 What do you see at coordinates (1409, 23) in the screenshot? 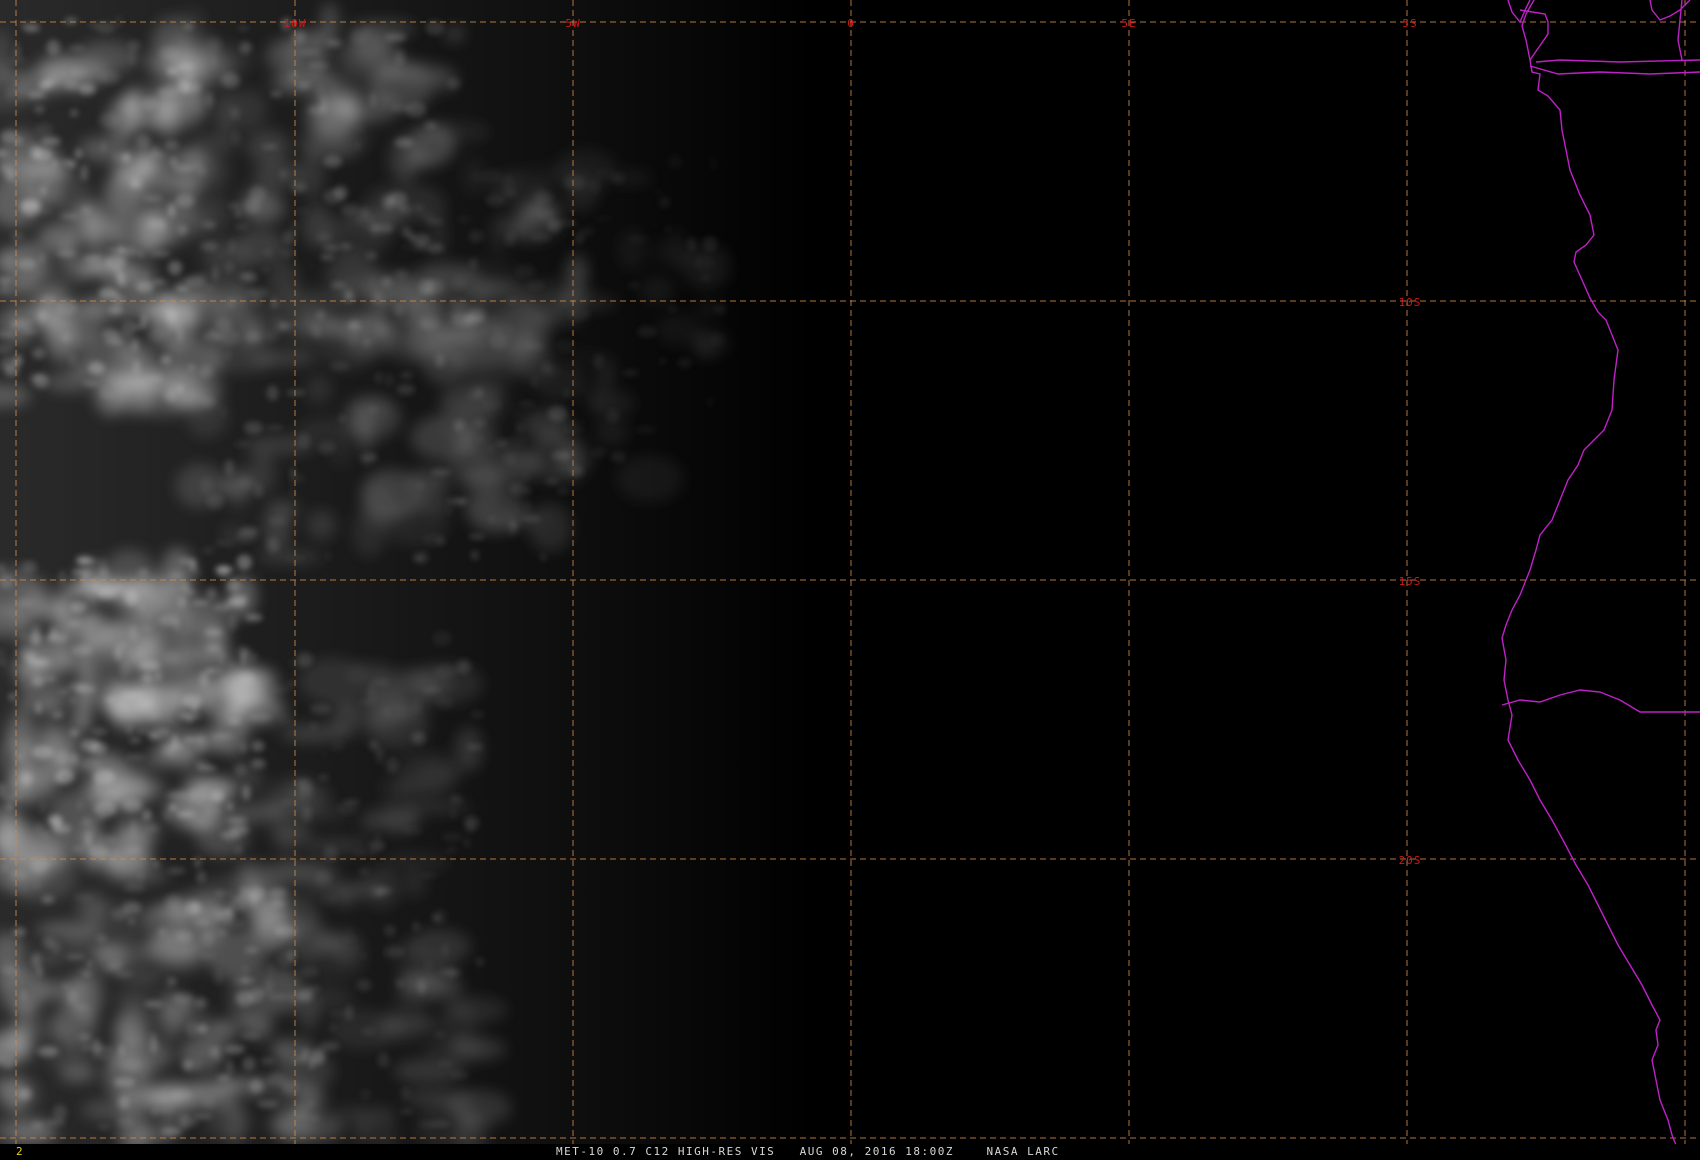
I see `latitude-label: 5S` at bounding box center [1409, 23].